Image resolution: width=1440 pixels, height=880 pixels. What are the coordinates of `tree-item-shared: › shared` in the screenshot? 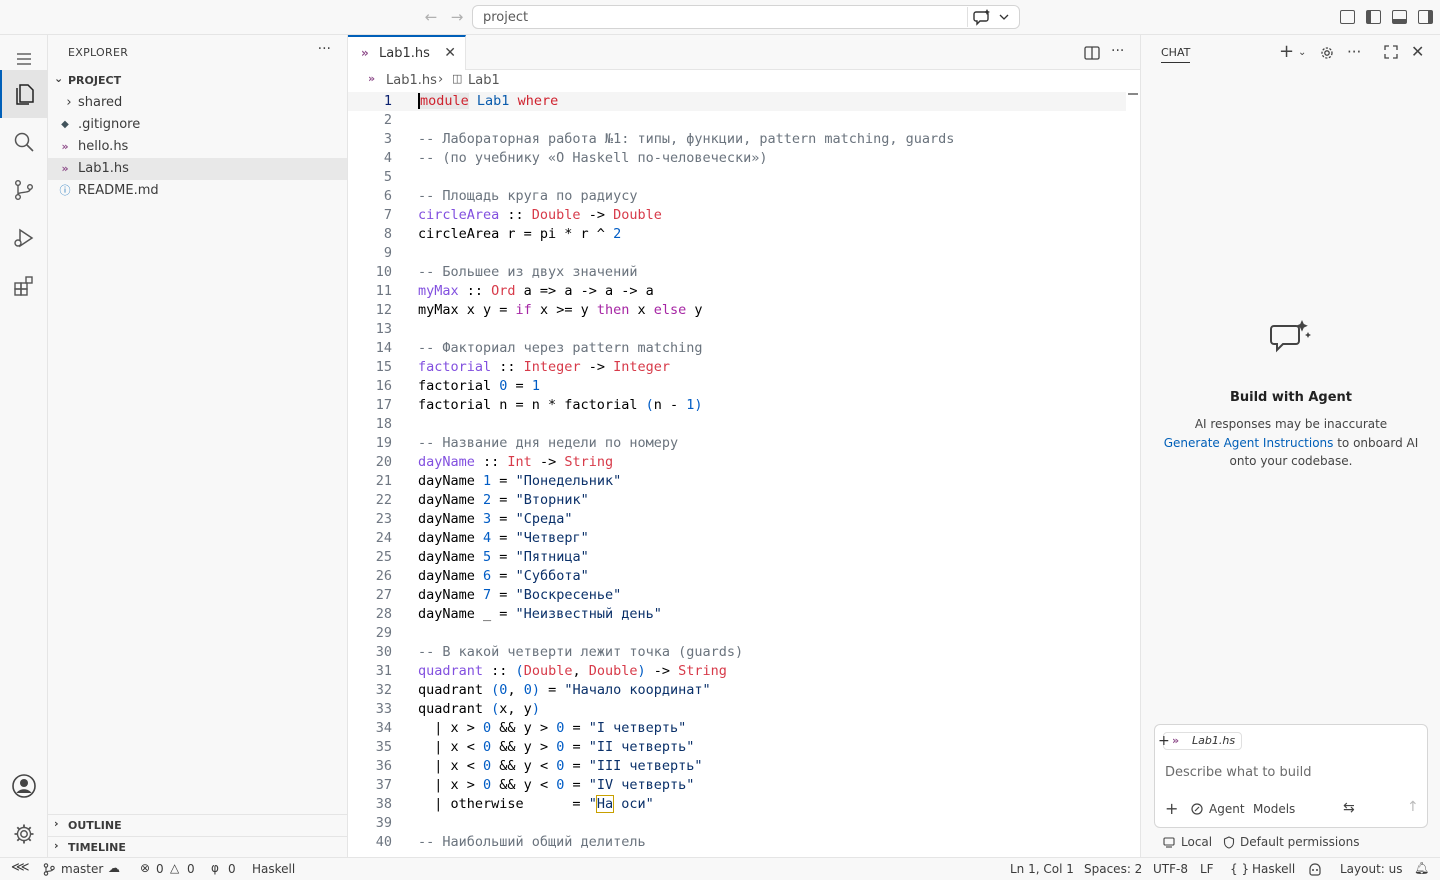 It's located at (197, 103).